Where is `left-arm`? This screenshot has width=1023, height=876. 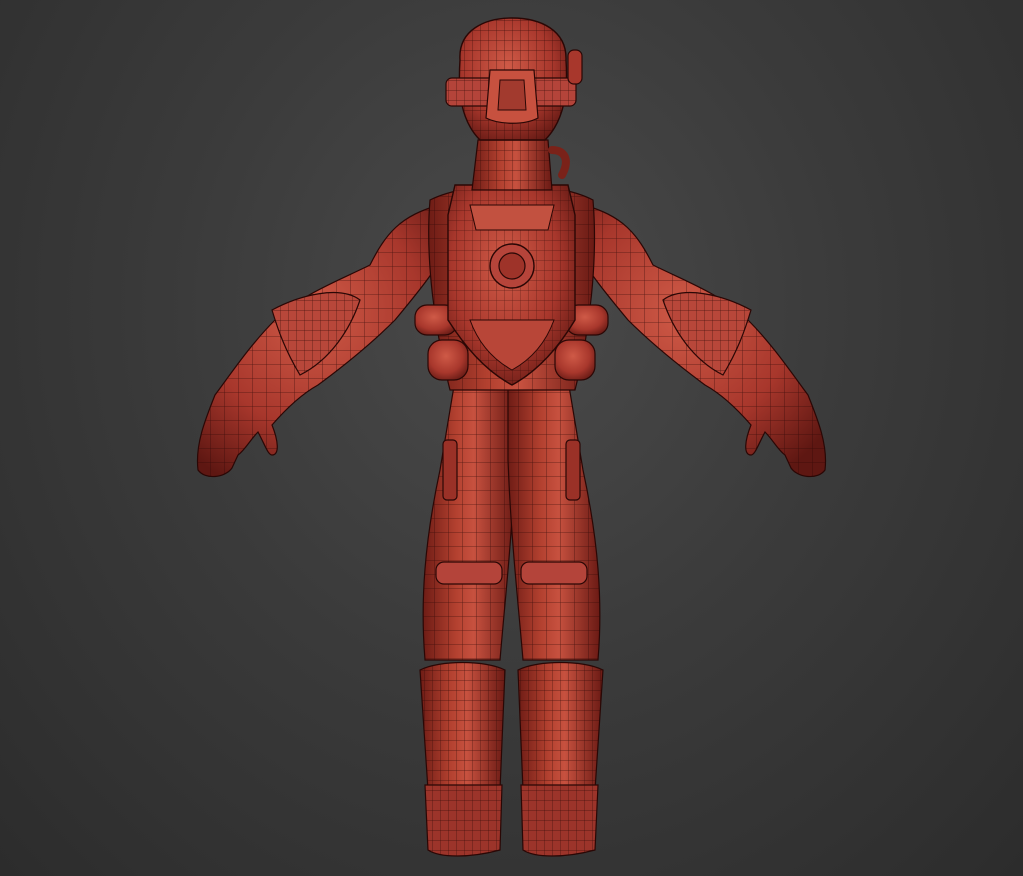
left-arm is located at coordinates (326, 341).